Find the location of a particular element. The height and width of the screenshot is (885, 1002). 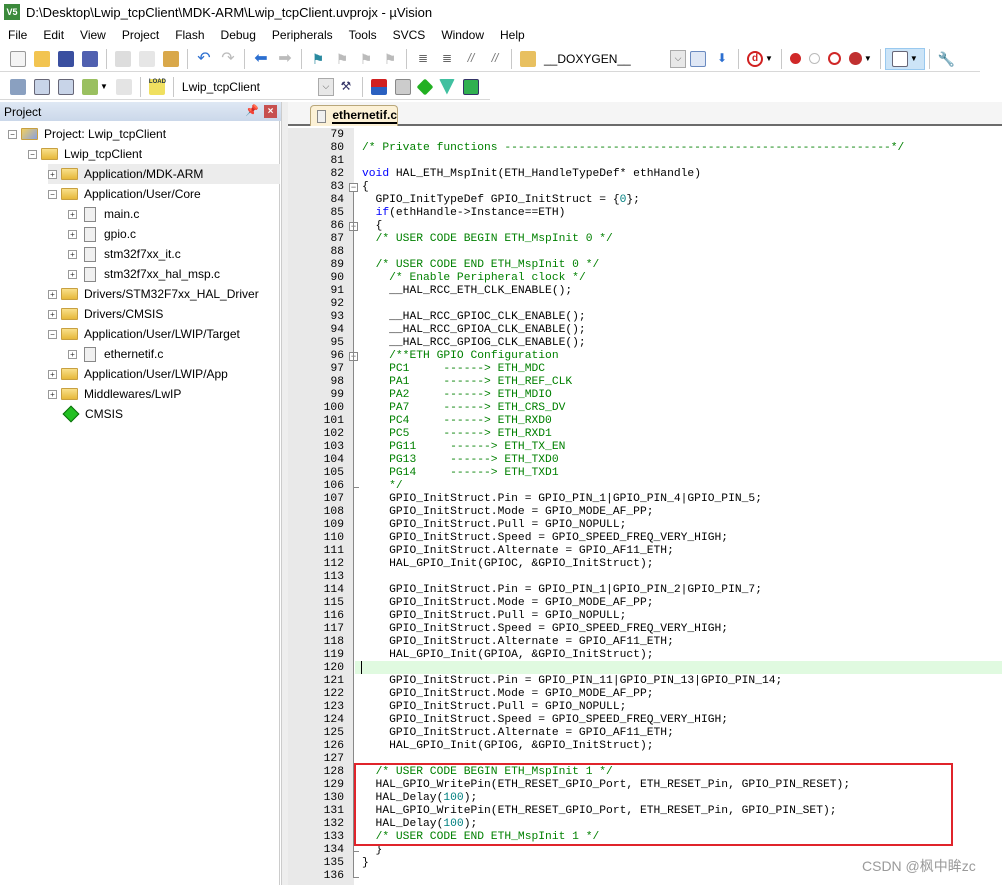

tree-item: + ethernetif.c is located at coordinates (115, 354).